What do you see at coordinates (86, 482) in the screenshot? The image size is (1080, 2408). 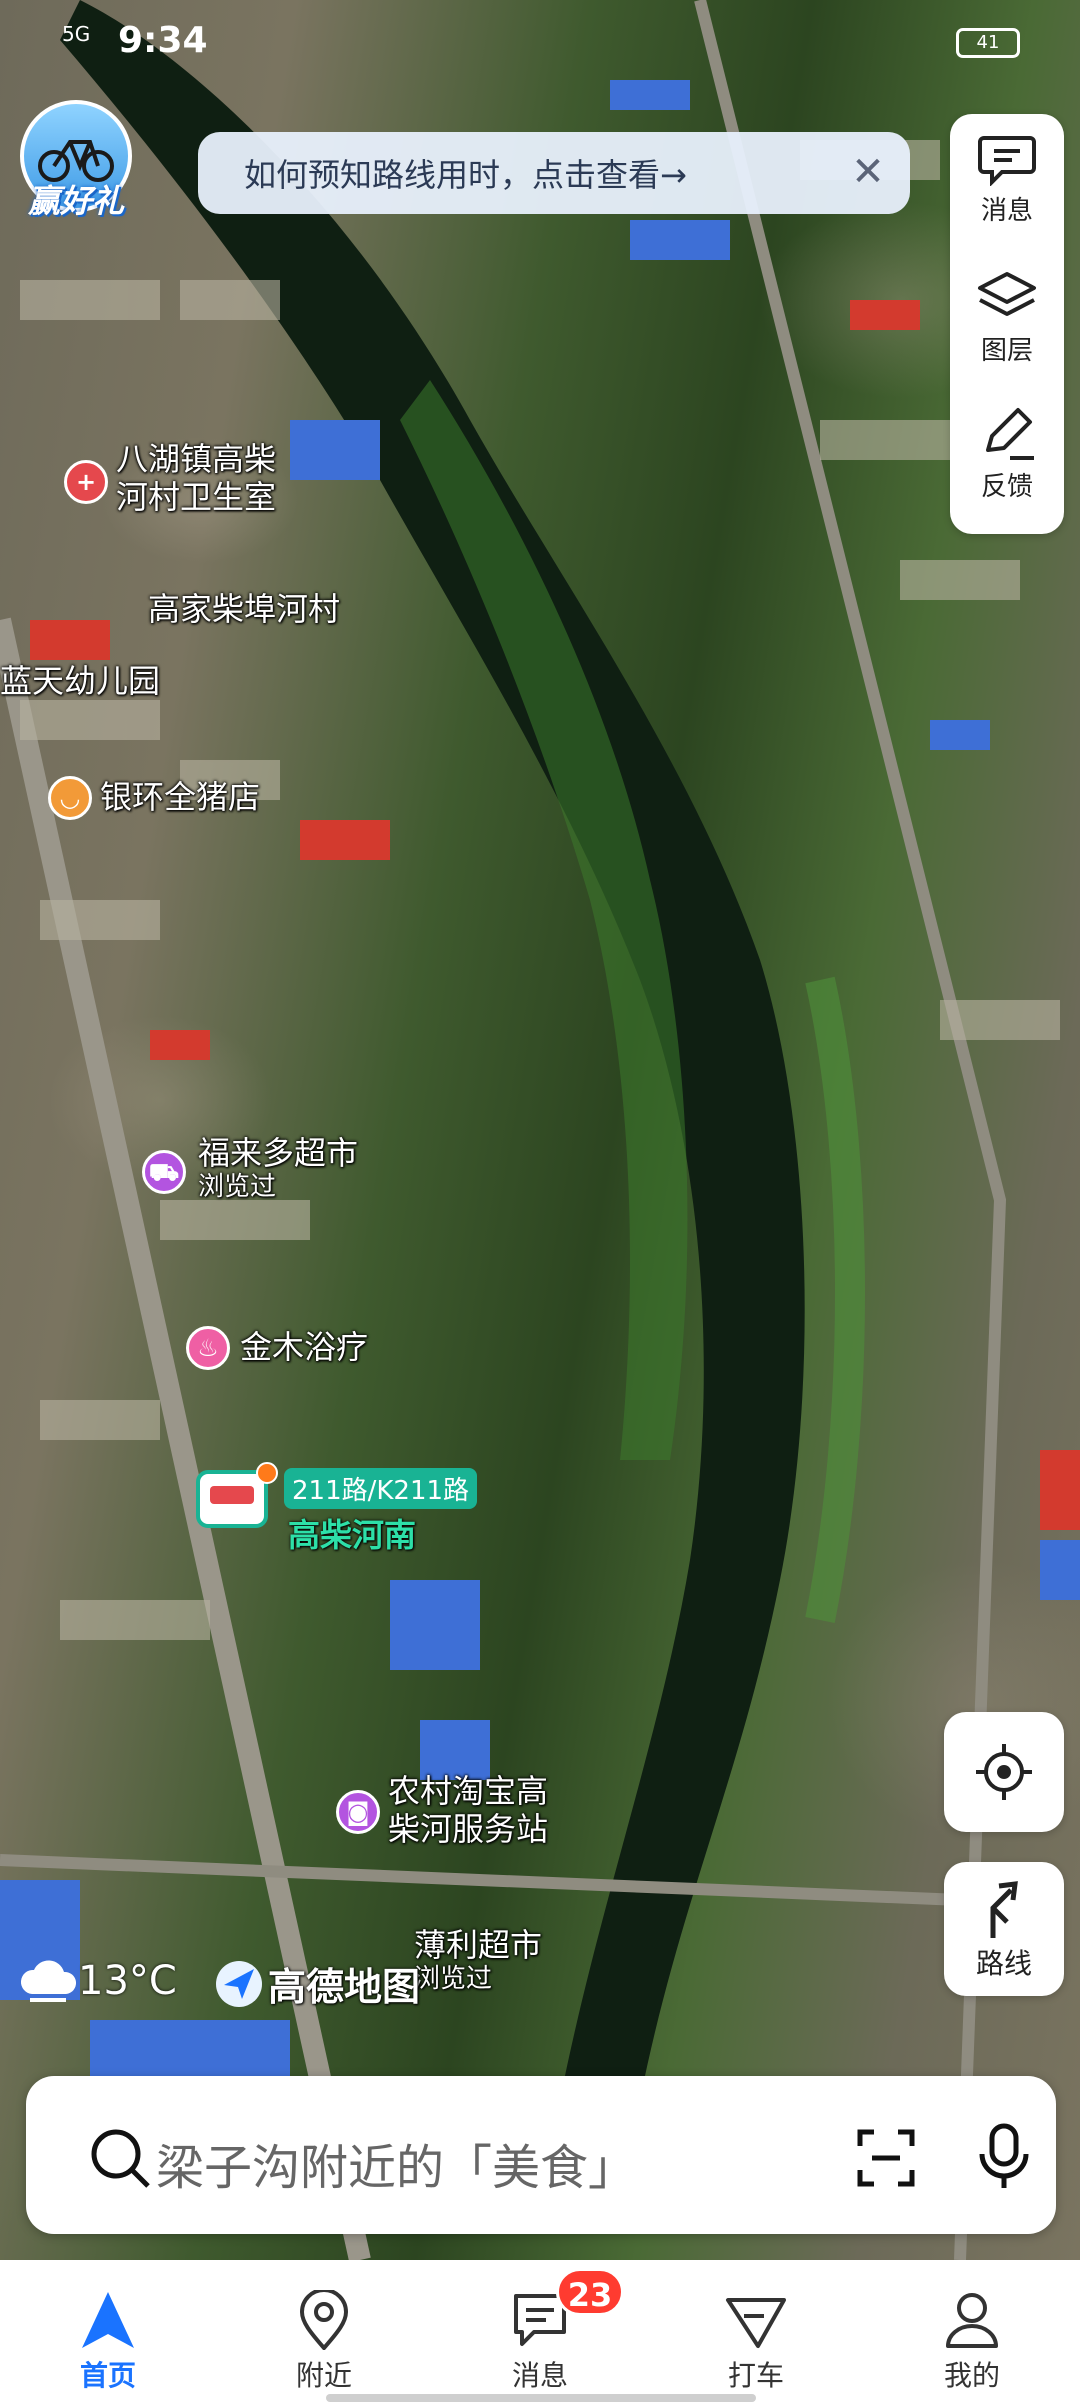 I see `clinic-icon: +` at bounding box center [86, 482].